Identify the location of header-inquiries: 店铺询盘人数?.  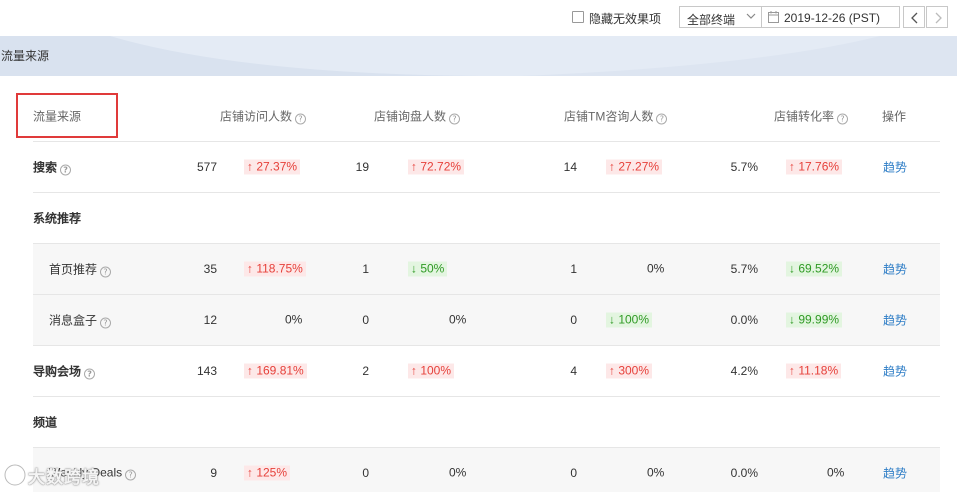
(417, 115).